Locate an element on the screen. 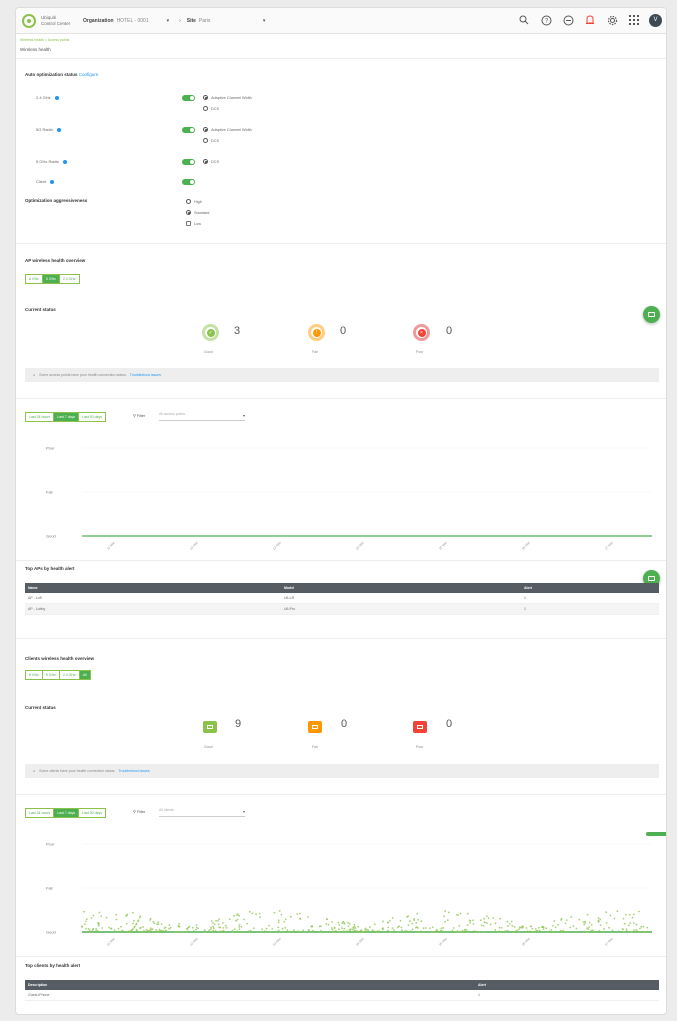  radio-2g-acw: Adaptive Channel Width is located at coordinates (227, 97).